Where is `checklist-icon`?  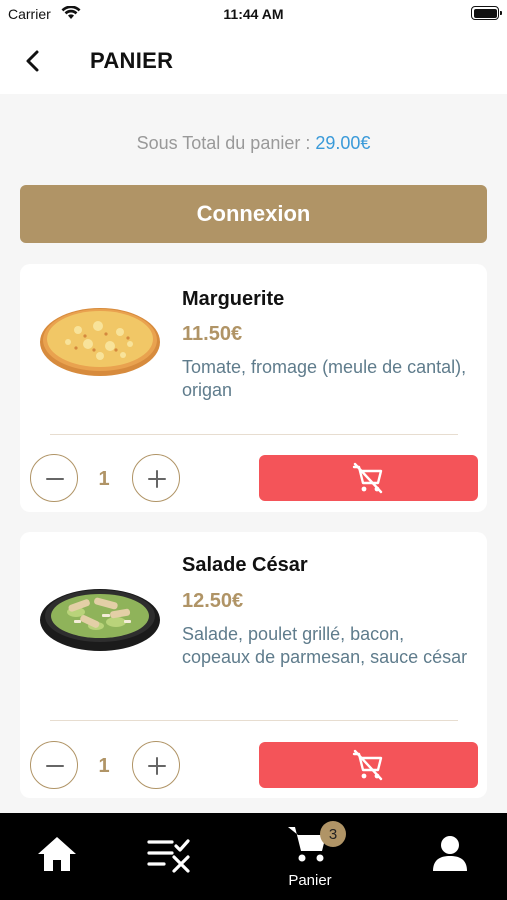
checklist-icon is located at coordinates (168, 856).